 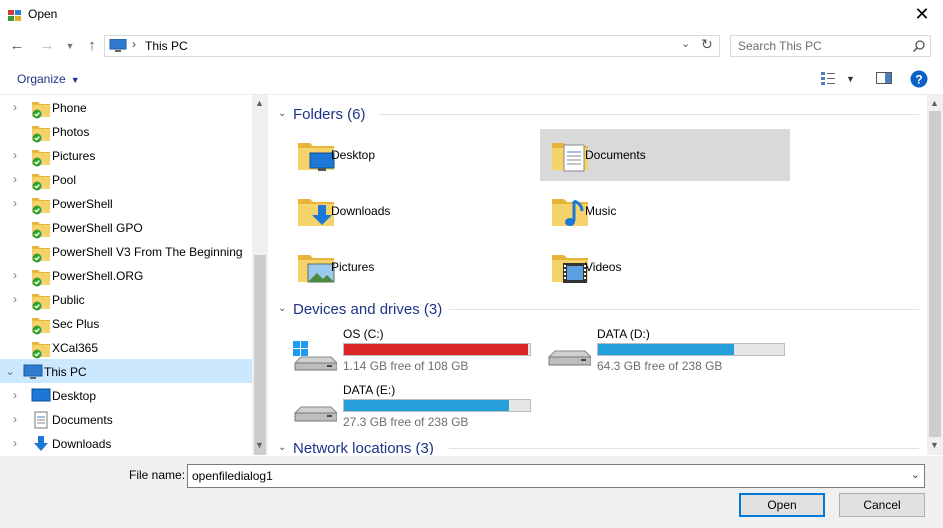 I want to click on nav-item: › Public, so click(x=126, y=299).